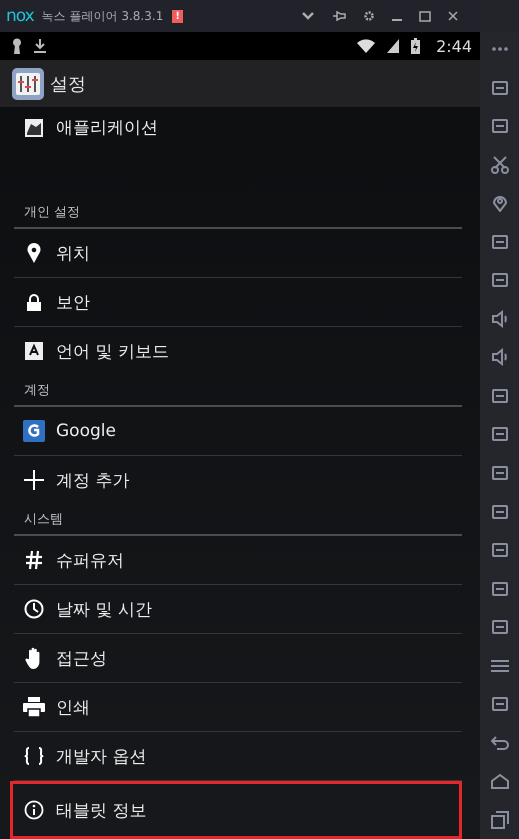  What do you see at coordinates (103, 16) in the screenshot?
I see `window-title: 녹스 플레이어 3.8.3.1` at bounding box center [103, 16].